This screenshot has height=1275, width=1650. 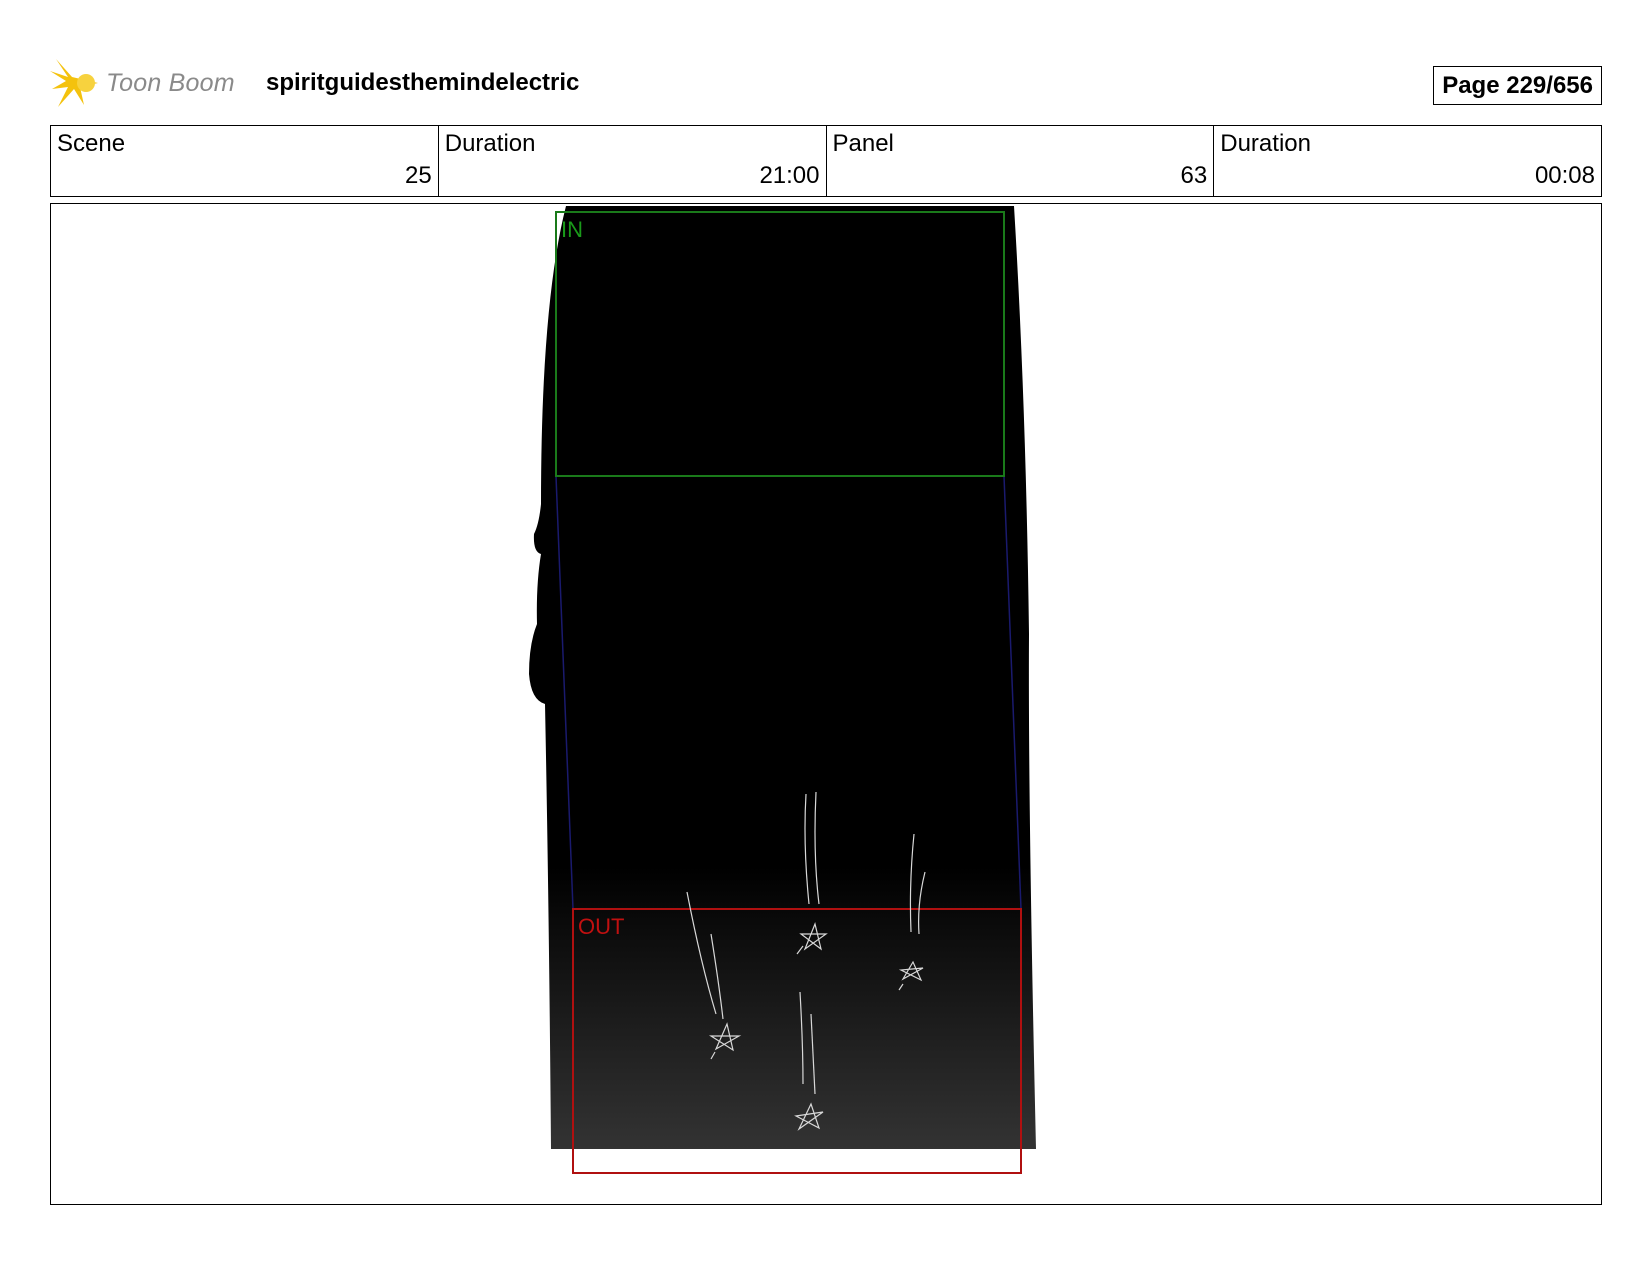 What do you see at coordinates (74, 83) in the screenshot?
I see `starburst-icon` at bounding box center [74, 83].